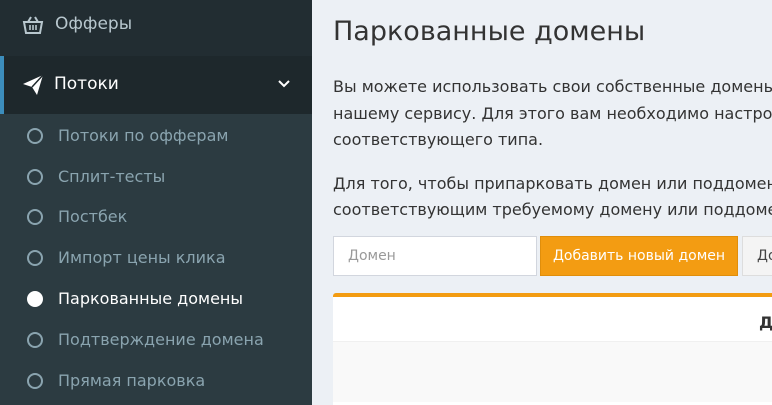 This screenshot has width=772, height=405. I want to click on basket-icon, so click(33, 25).